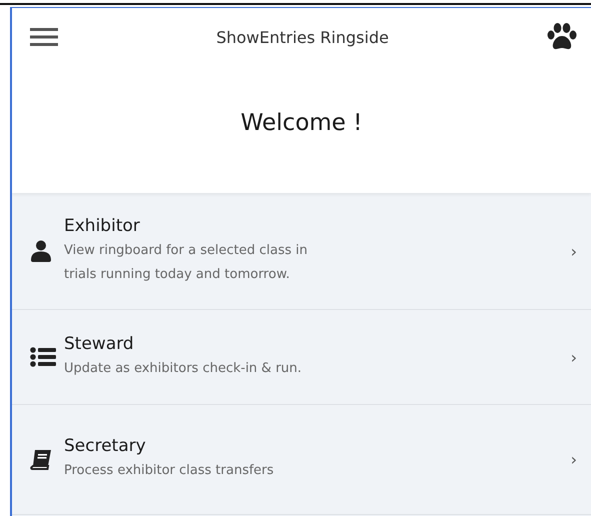 This screenshot has width=591, height=516. Describe the element at coordinates (562, 37) in the screenshot. I see `paw-icon` at that location.